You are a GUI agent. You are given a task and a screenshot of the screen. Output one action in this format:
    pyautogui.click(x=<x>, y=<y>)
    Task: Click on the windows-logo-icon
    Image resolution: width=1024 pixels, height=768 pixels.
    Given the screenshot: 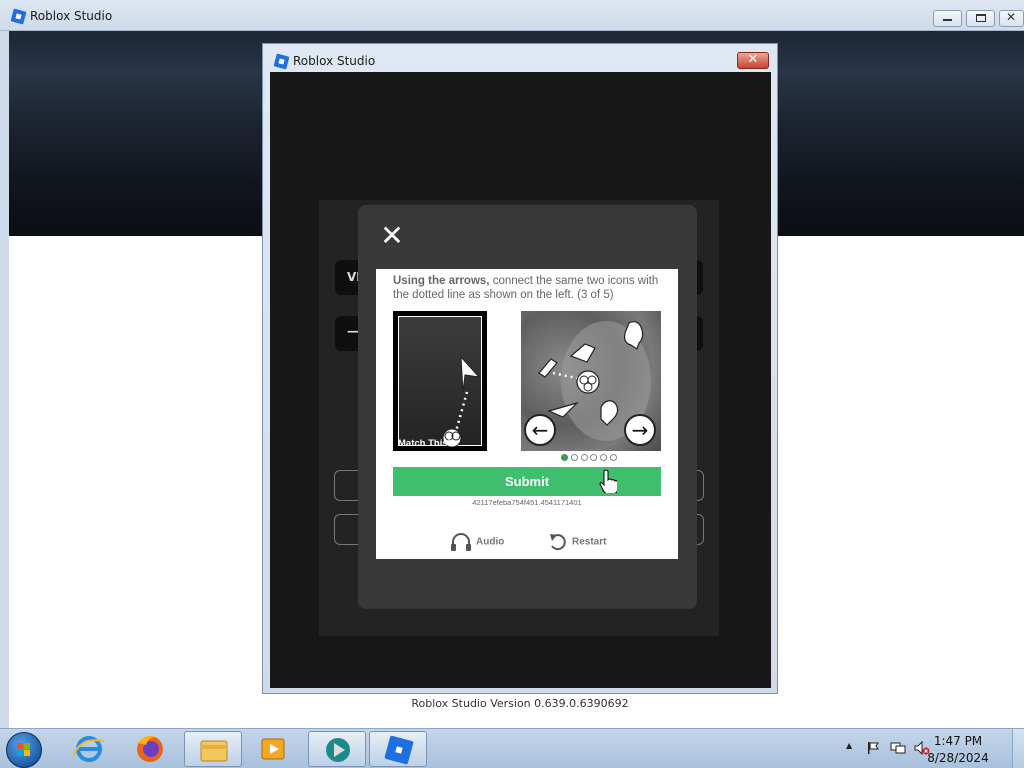 What is the action you would take?
    pyautogui.click(x=23, y=749)
    